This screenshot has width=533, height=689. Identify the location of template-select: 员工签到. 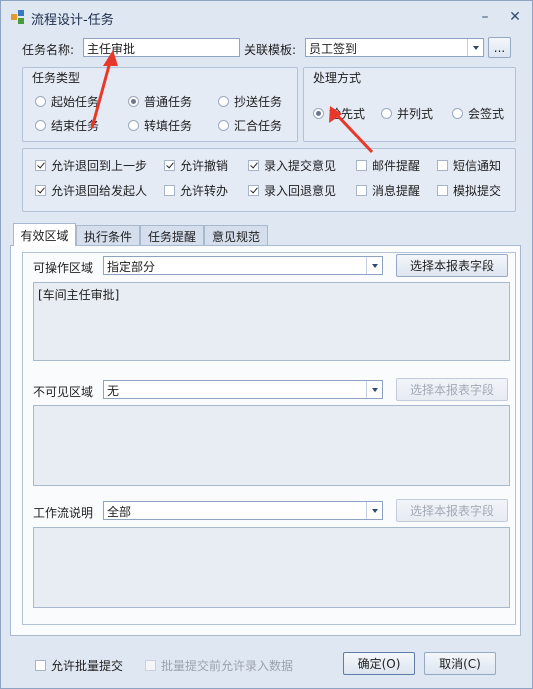
(394, 47).